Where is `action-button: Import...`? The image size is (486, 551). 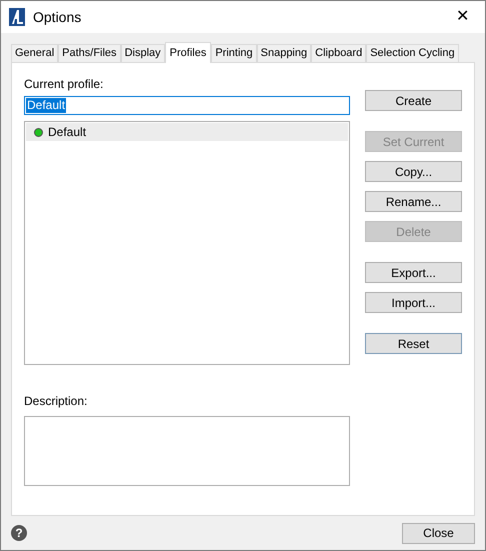
action-button: Import... is located at coordinates (413, 302).